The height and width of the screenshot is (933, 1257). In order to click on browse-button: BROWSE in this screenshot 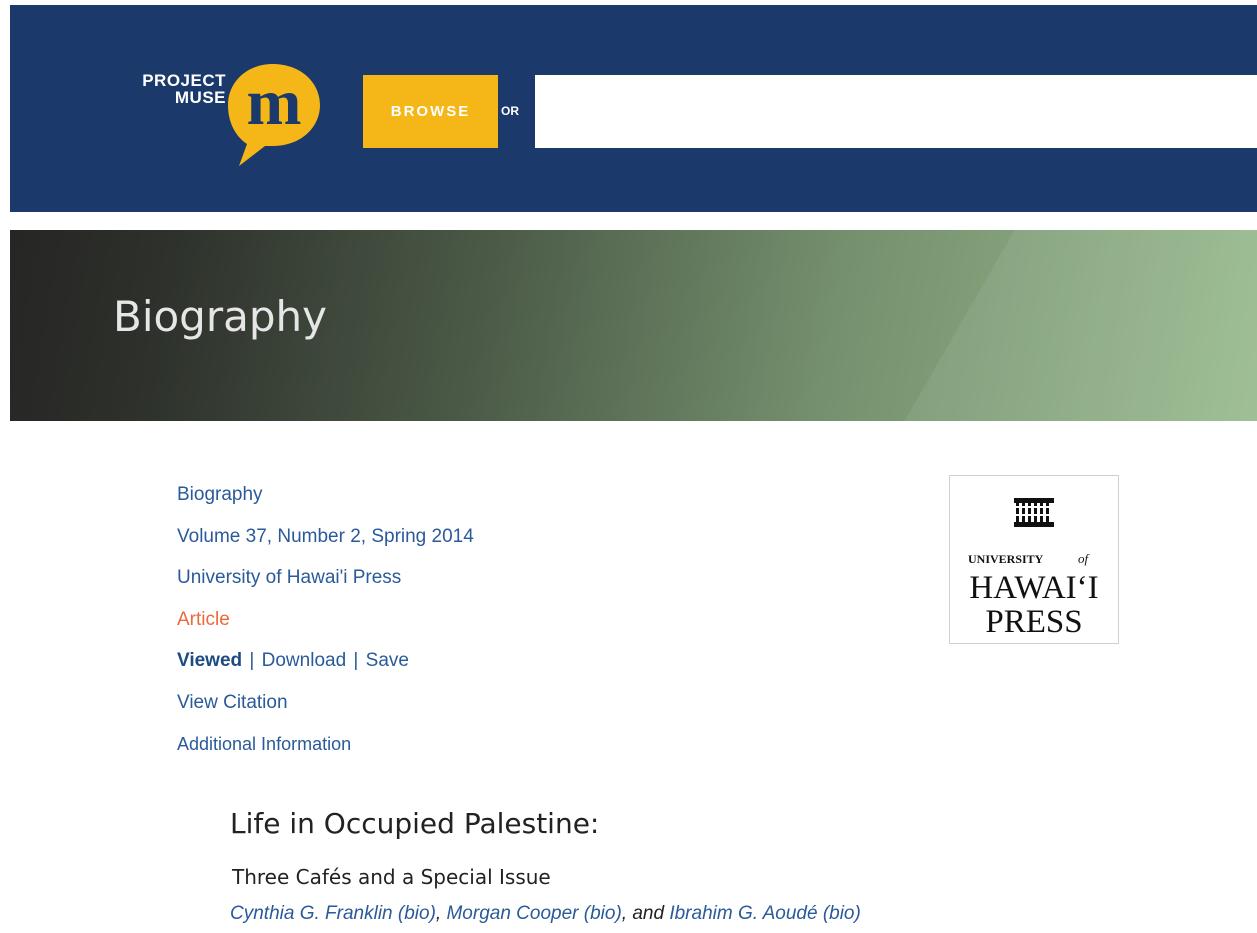, I will do `click(430, 111)`.